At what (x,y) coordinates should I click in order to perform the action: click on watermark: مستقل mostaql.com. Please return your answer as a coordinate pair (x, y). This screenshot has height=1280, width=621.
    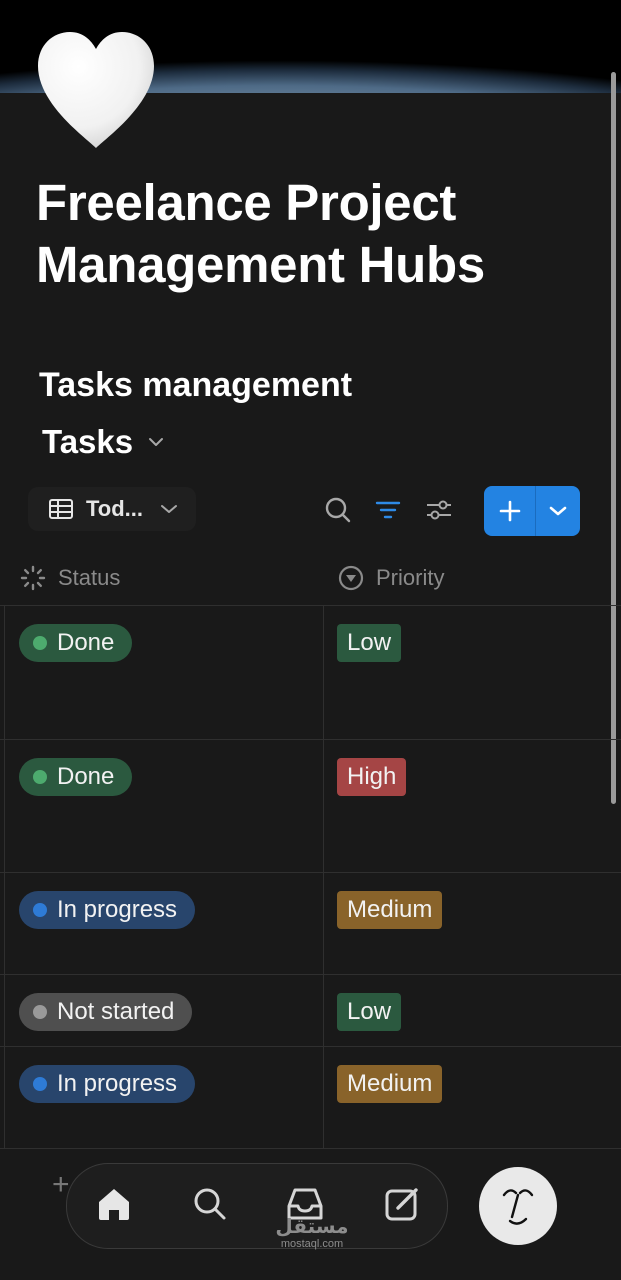
    Looking at the image, I should click on (312, 1233).